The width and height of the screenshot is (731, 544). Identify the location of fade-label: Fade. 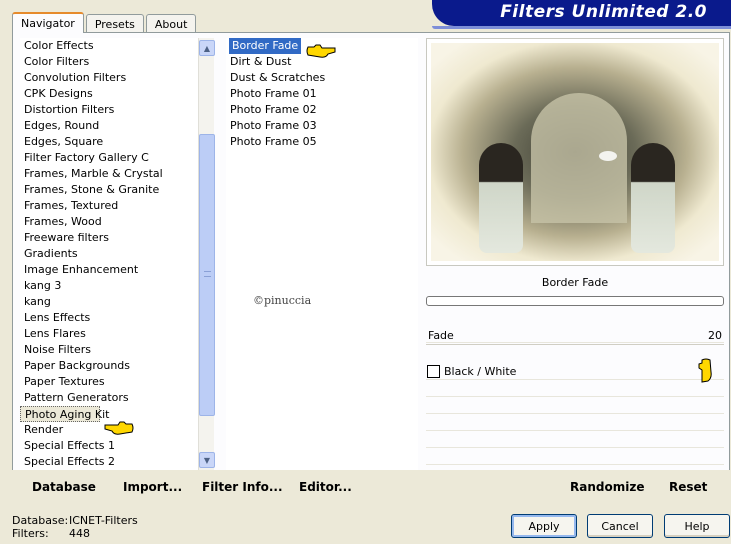
(441, 335).